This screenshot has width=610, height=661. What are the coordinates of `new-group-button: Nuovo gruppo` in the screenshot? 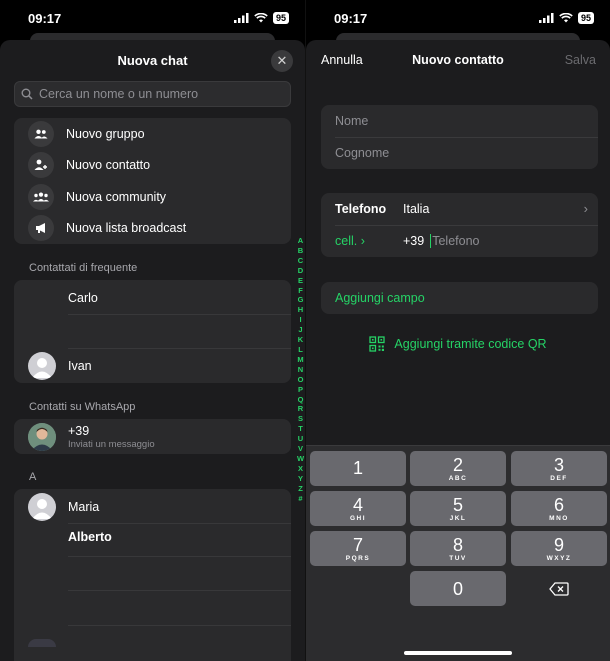 It's located at (152, 134).